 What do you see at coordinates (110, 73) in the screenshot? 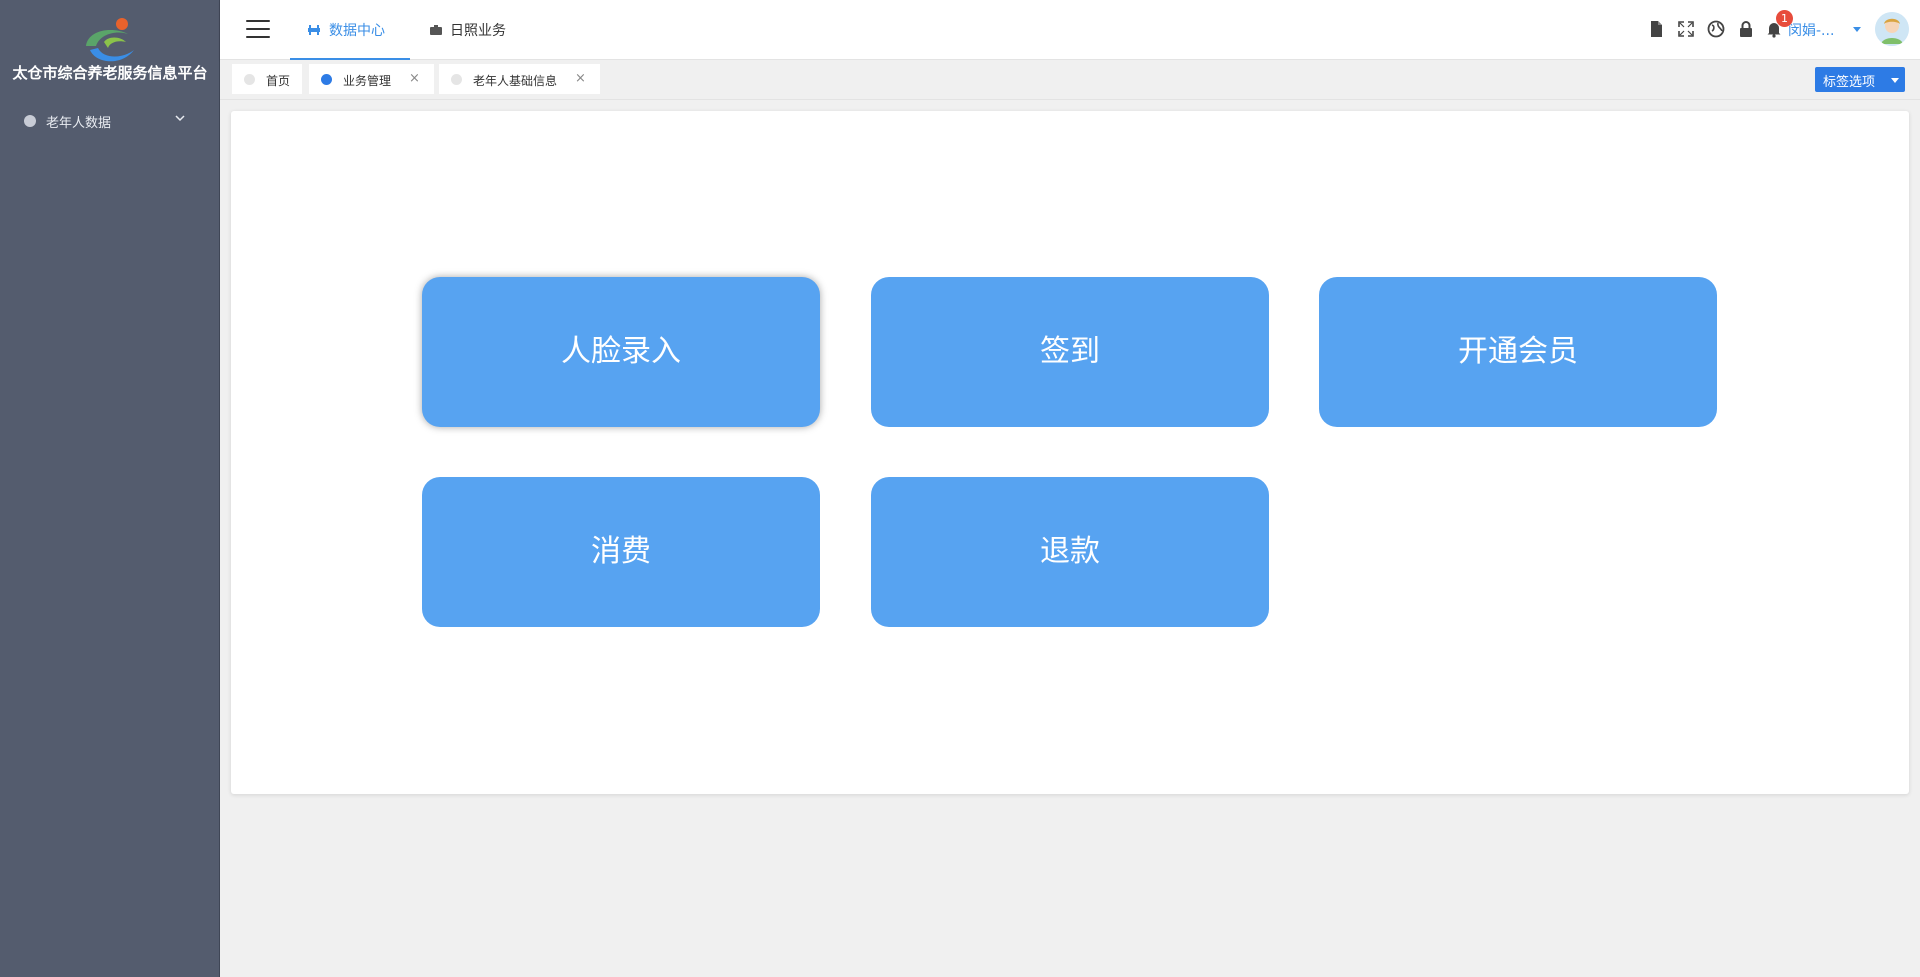
I see `platform-name: 太仓市综合养老服务信息平台` at bounding box center [110, 73].